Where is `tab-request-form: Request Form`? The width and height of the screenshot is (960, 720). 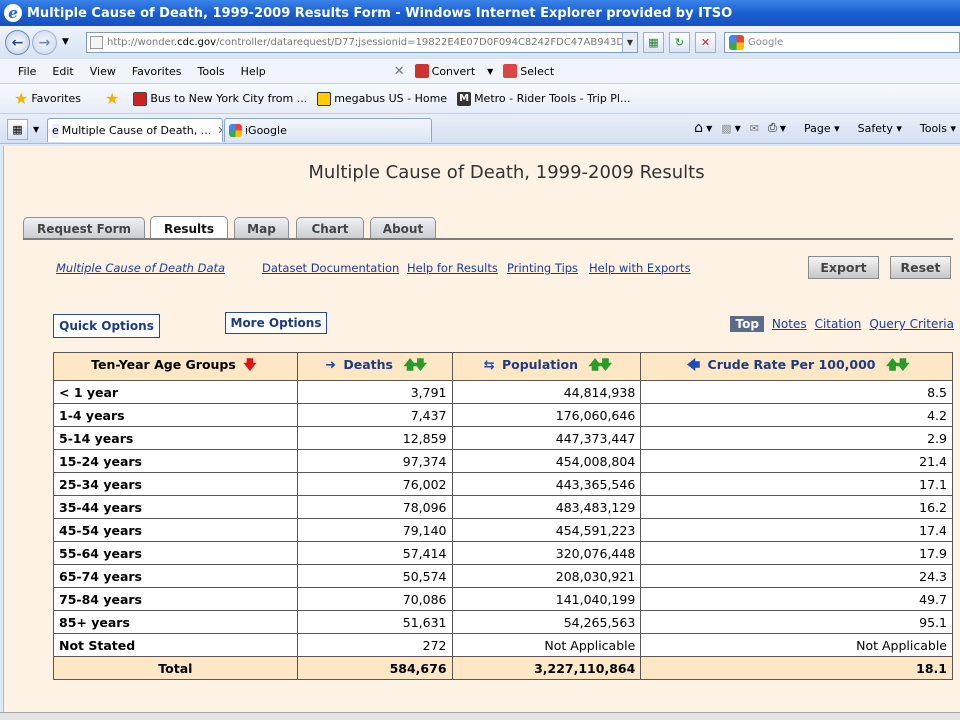
tab-request-form: Request Form is located at coordinates (84, 228).